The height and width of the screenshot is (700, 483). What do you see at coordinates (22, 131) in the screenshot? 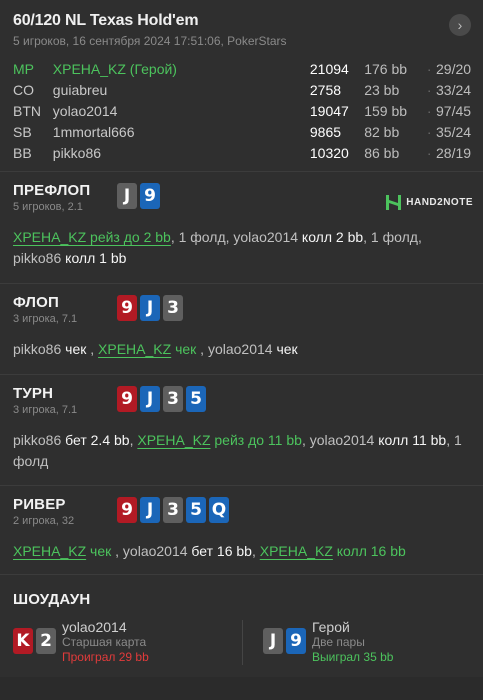
I see `player-position: SB` at bounding box center [22, 131].